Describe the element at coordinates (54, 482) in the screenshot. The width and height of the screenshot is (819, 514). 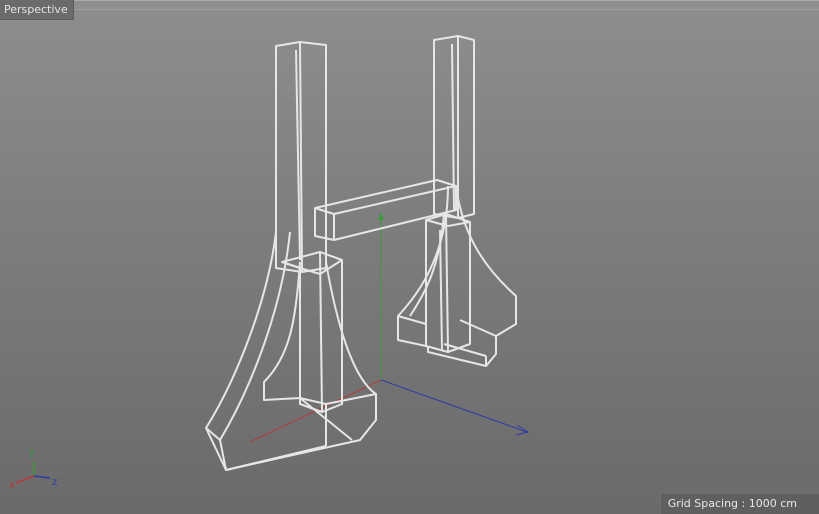
I see `gizmo-z-label: z` at that location.